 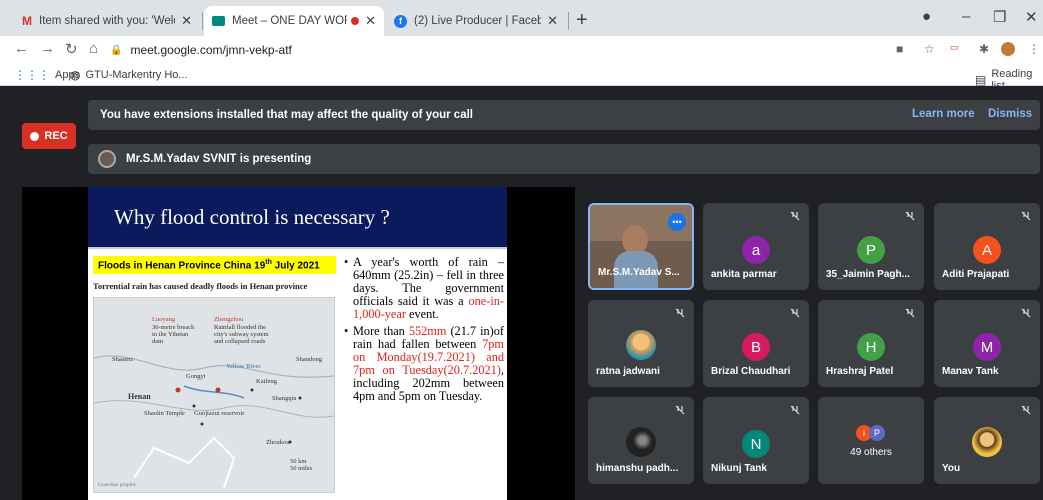 What do you see at coordinates (116, 50) in the screenshot?
I see `lock-icon: 🔒` at bounding box center [116, 50].